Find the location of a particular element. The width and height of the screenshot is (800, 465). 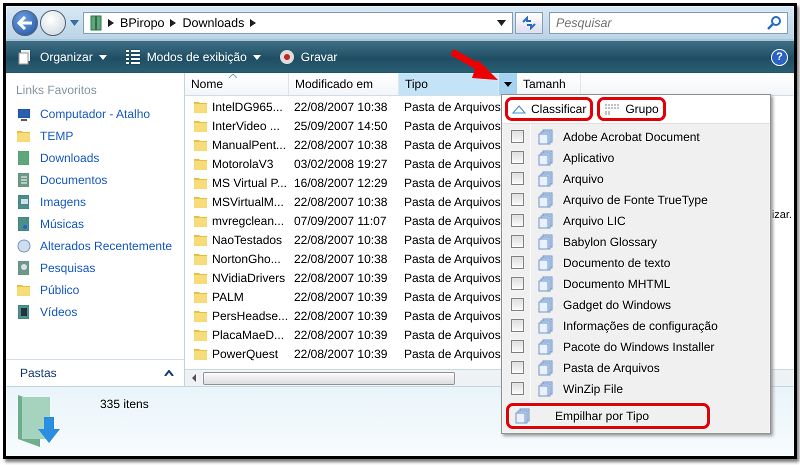

menu-item: Arquivo is located at coordinates (636, 178).